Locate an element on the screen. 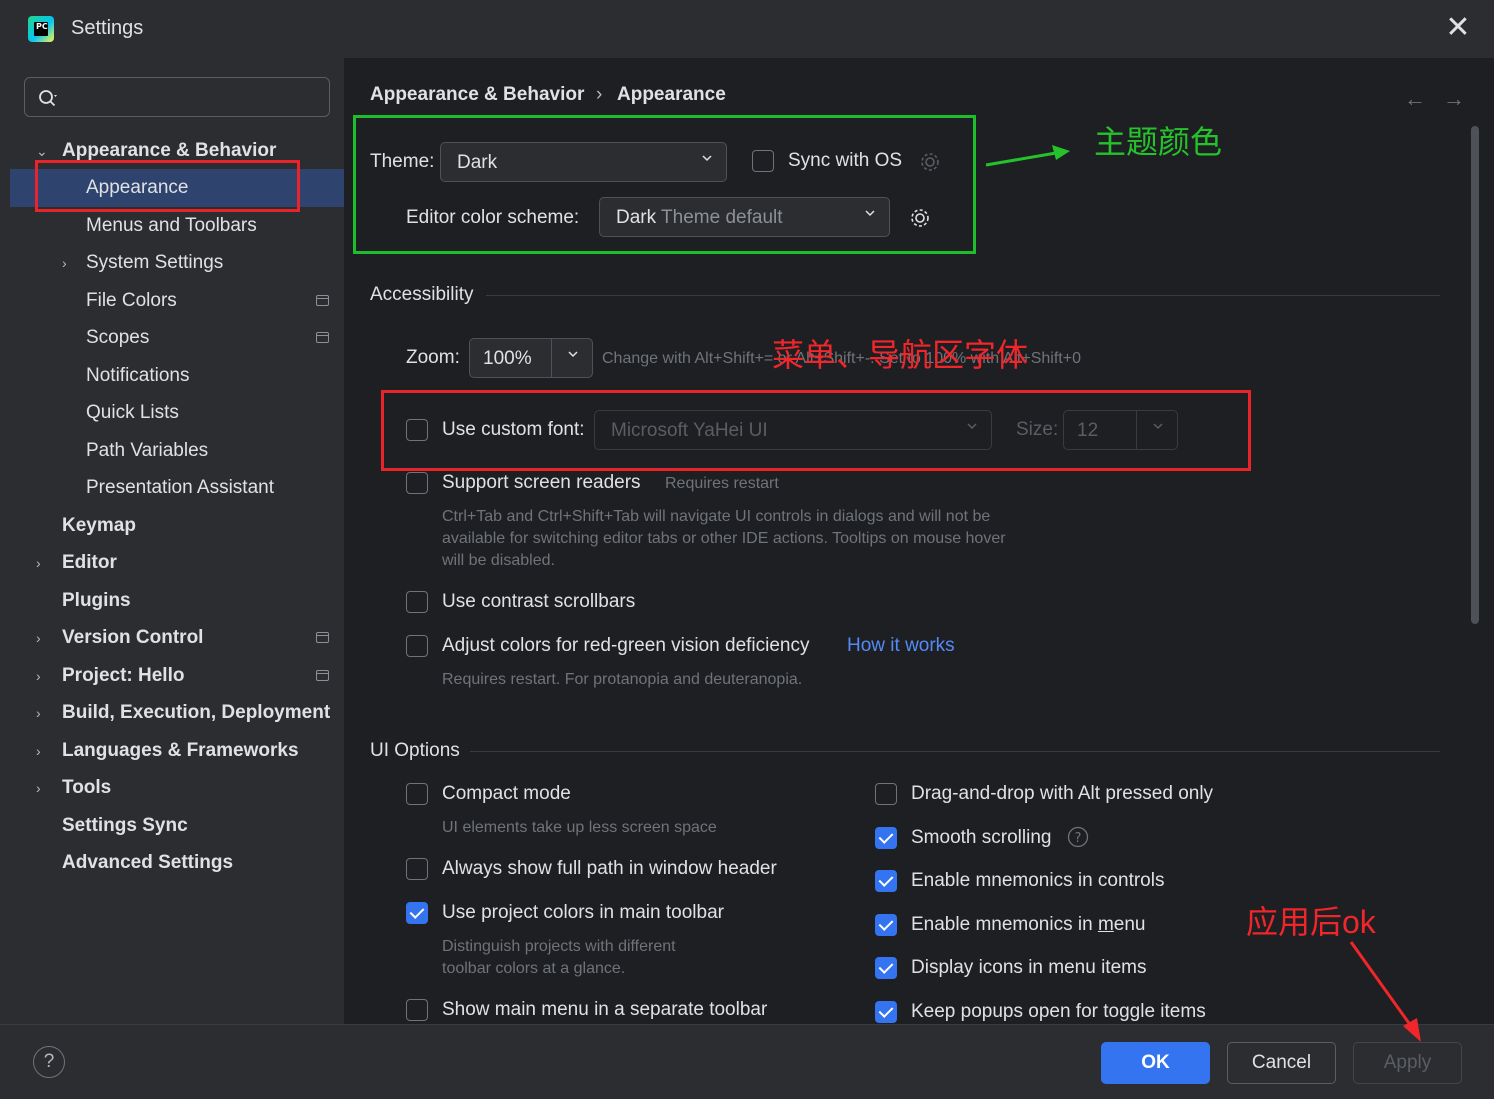 The height and width of the screenshot is (1099, 1494). title-bar is located at coordinates (747, 29).